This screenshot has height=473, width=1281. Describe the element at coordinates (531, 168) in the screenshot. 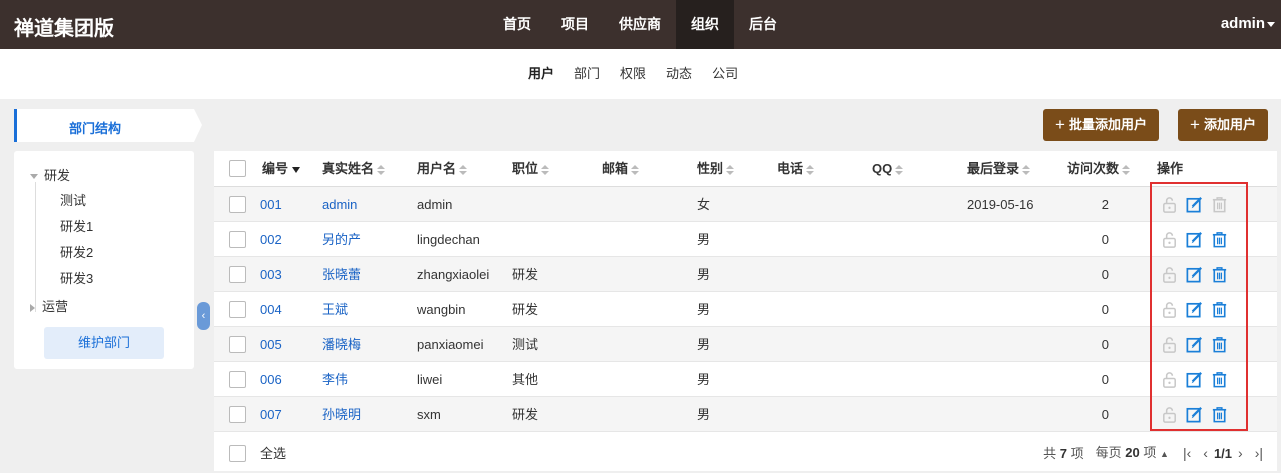

I see `column-header-role: 职位` at that location.